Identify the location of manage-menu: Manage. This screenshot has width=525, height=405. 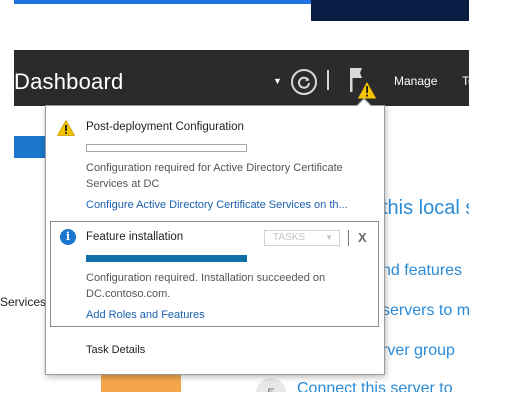
(415, 81).